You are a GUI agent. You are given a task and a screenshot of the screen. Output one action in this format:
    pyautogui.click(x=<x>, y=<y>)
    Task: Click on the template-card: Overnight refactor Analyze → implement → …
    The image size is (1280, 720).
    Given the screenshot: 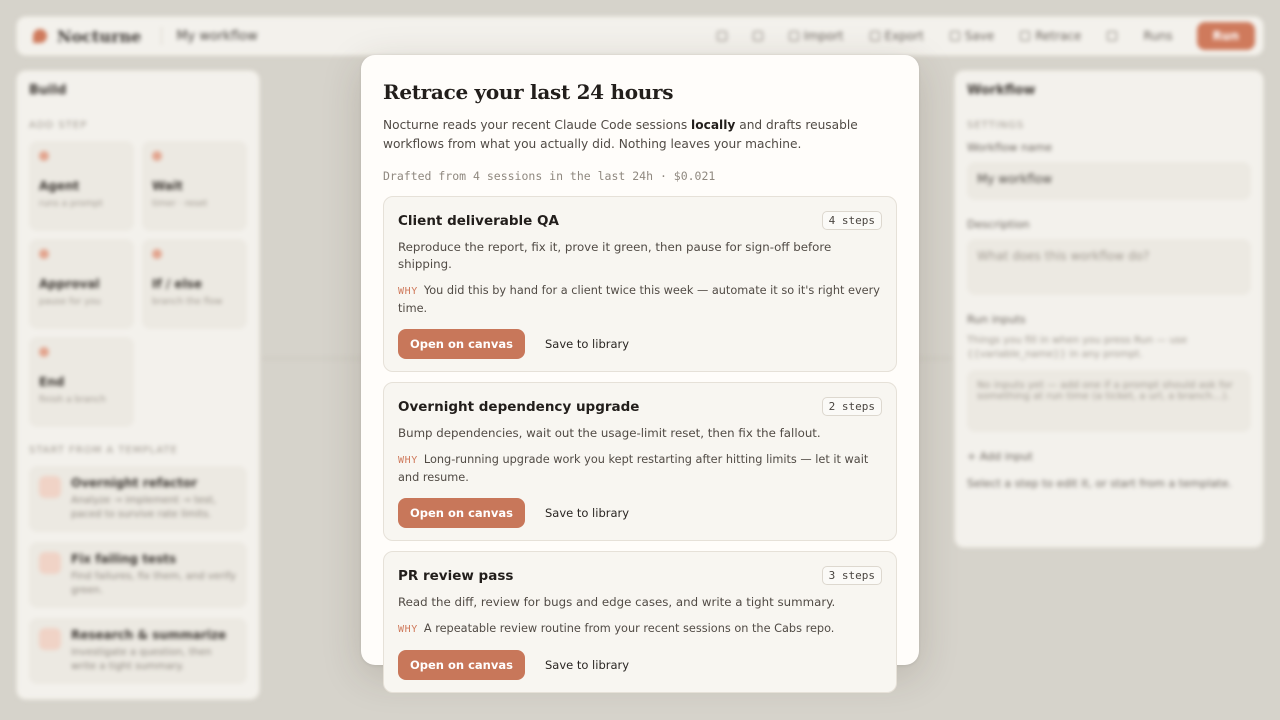 What is the action you would take?
    pyautogui.click(x=138, y=499)
    